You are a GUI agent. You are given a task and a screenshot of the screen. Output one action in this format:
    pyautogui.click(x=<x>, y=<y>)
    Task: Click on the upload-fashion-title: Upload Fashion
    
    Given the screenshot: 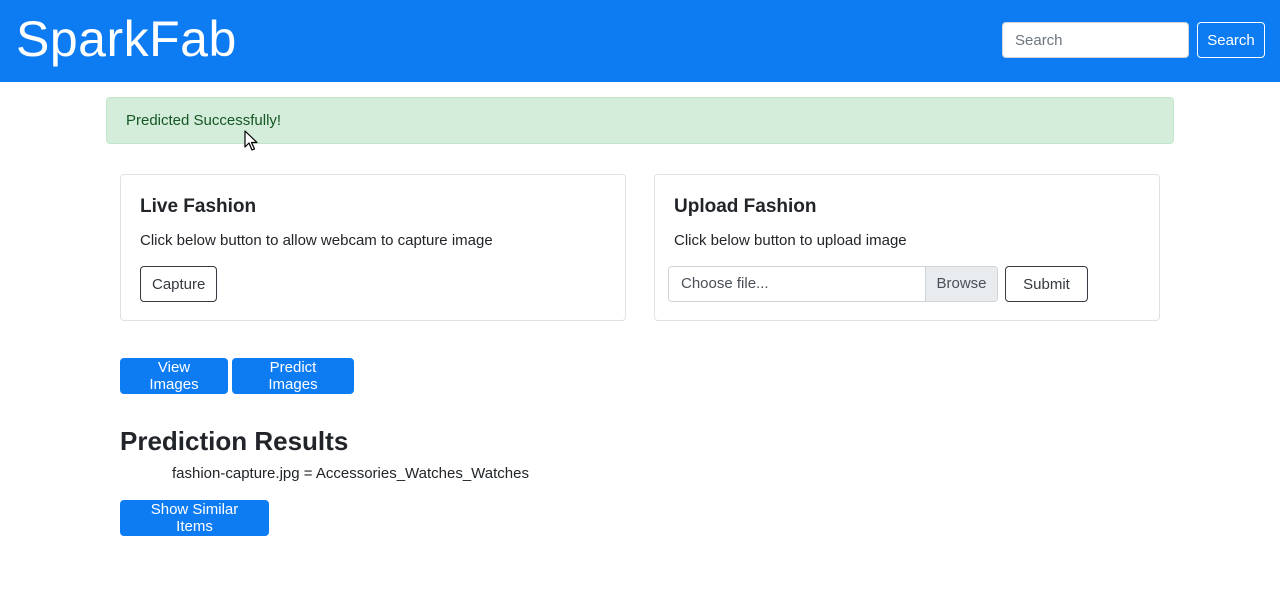 What is the action you would take?
    pyautogui.click(x=745, y=206)
    